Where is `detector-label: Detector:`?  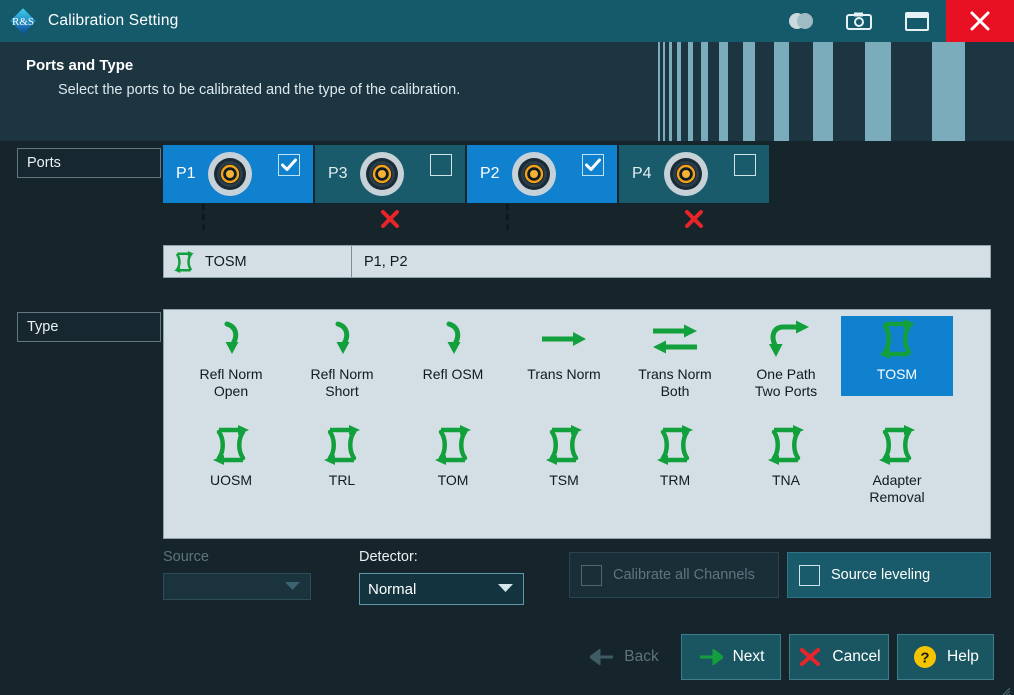 detector-label: Detector: is located at coordinates (388, 557).